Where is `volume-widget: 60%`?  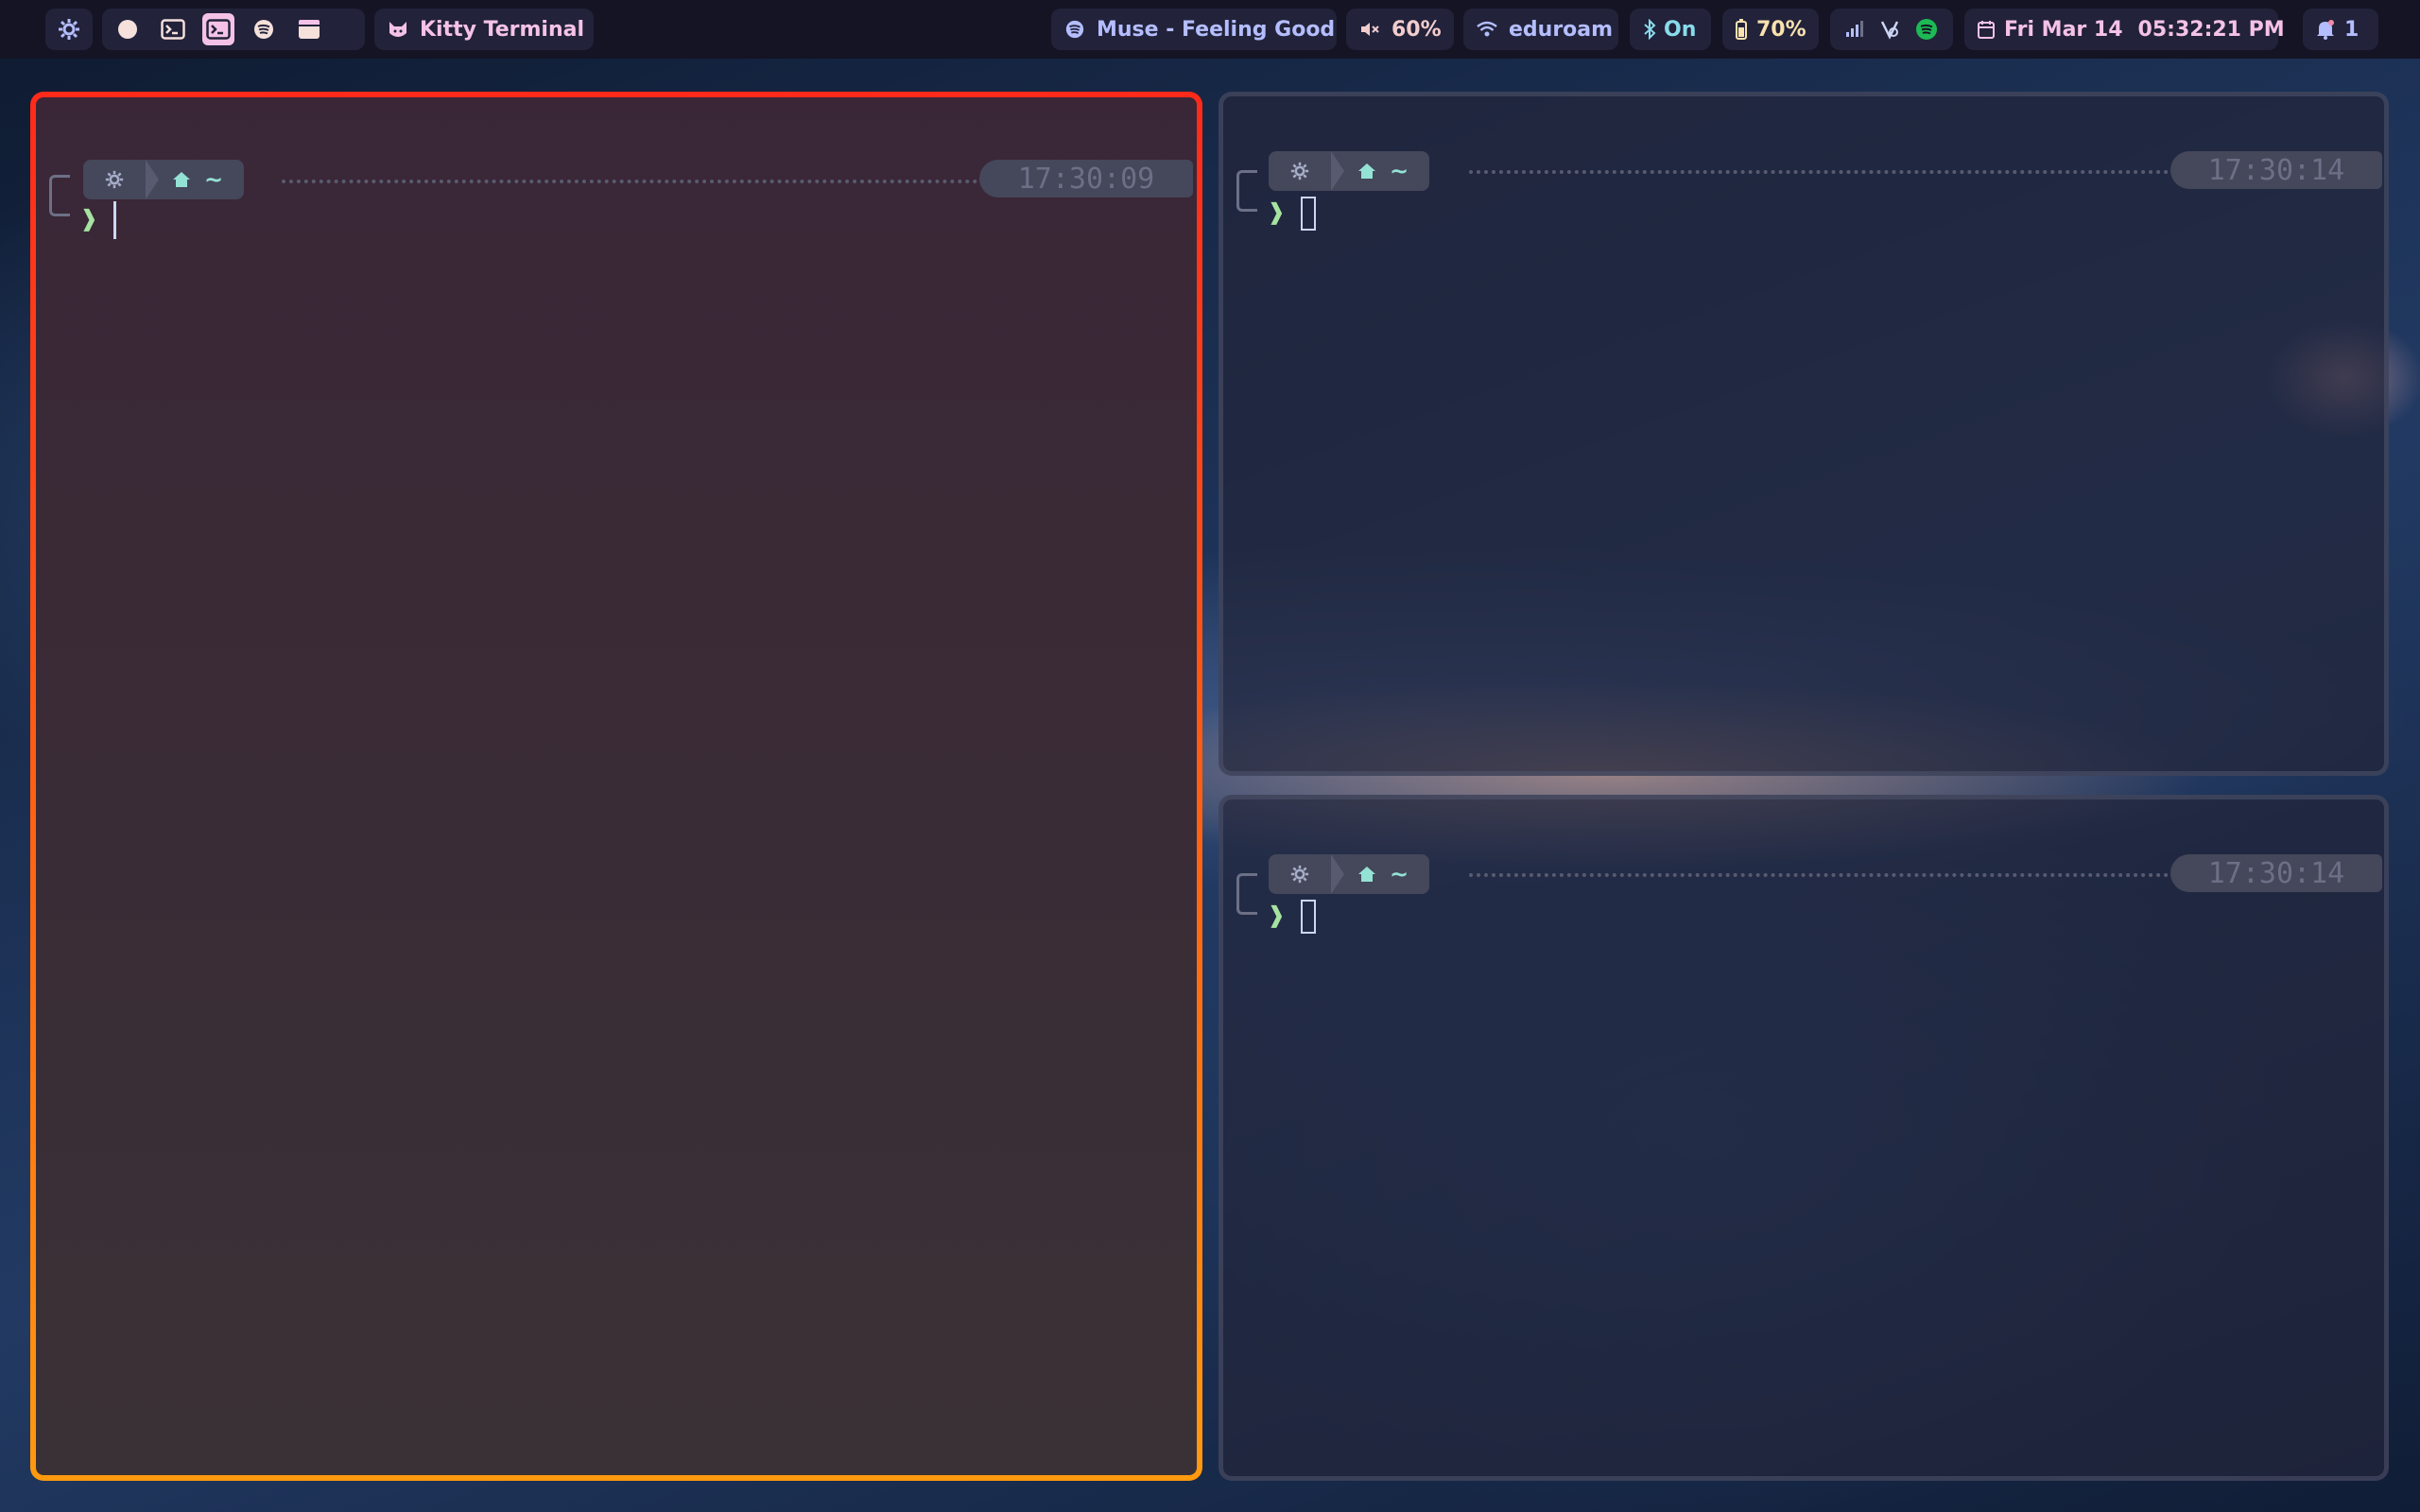
volume-widget: 60% is located at coordinates (1400, 29).